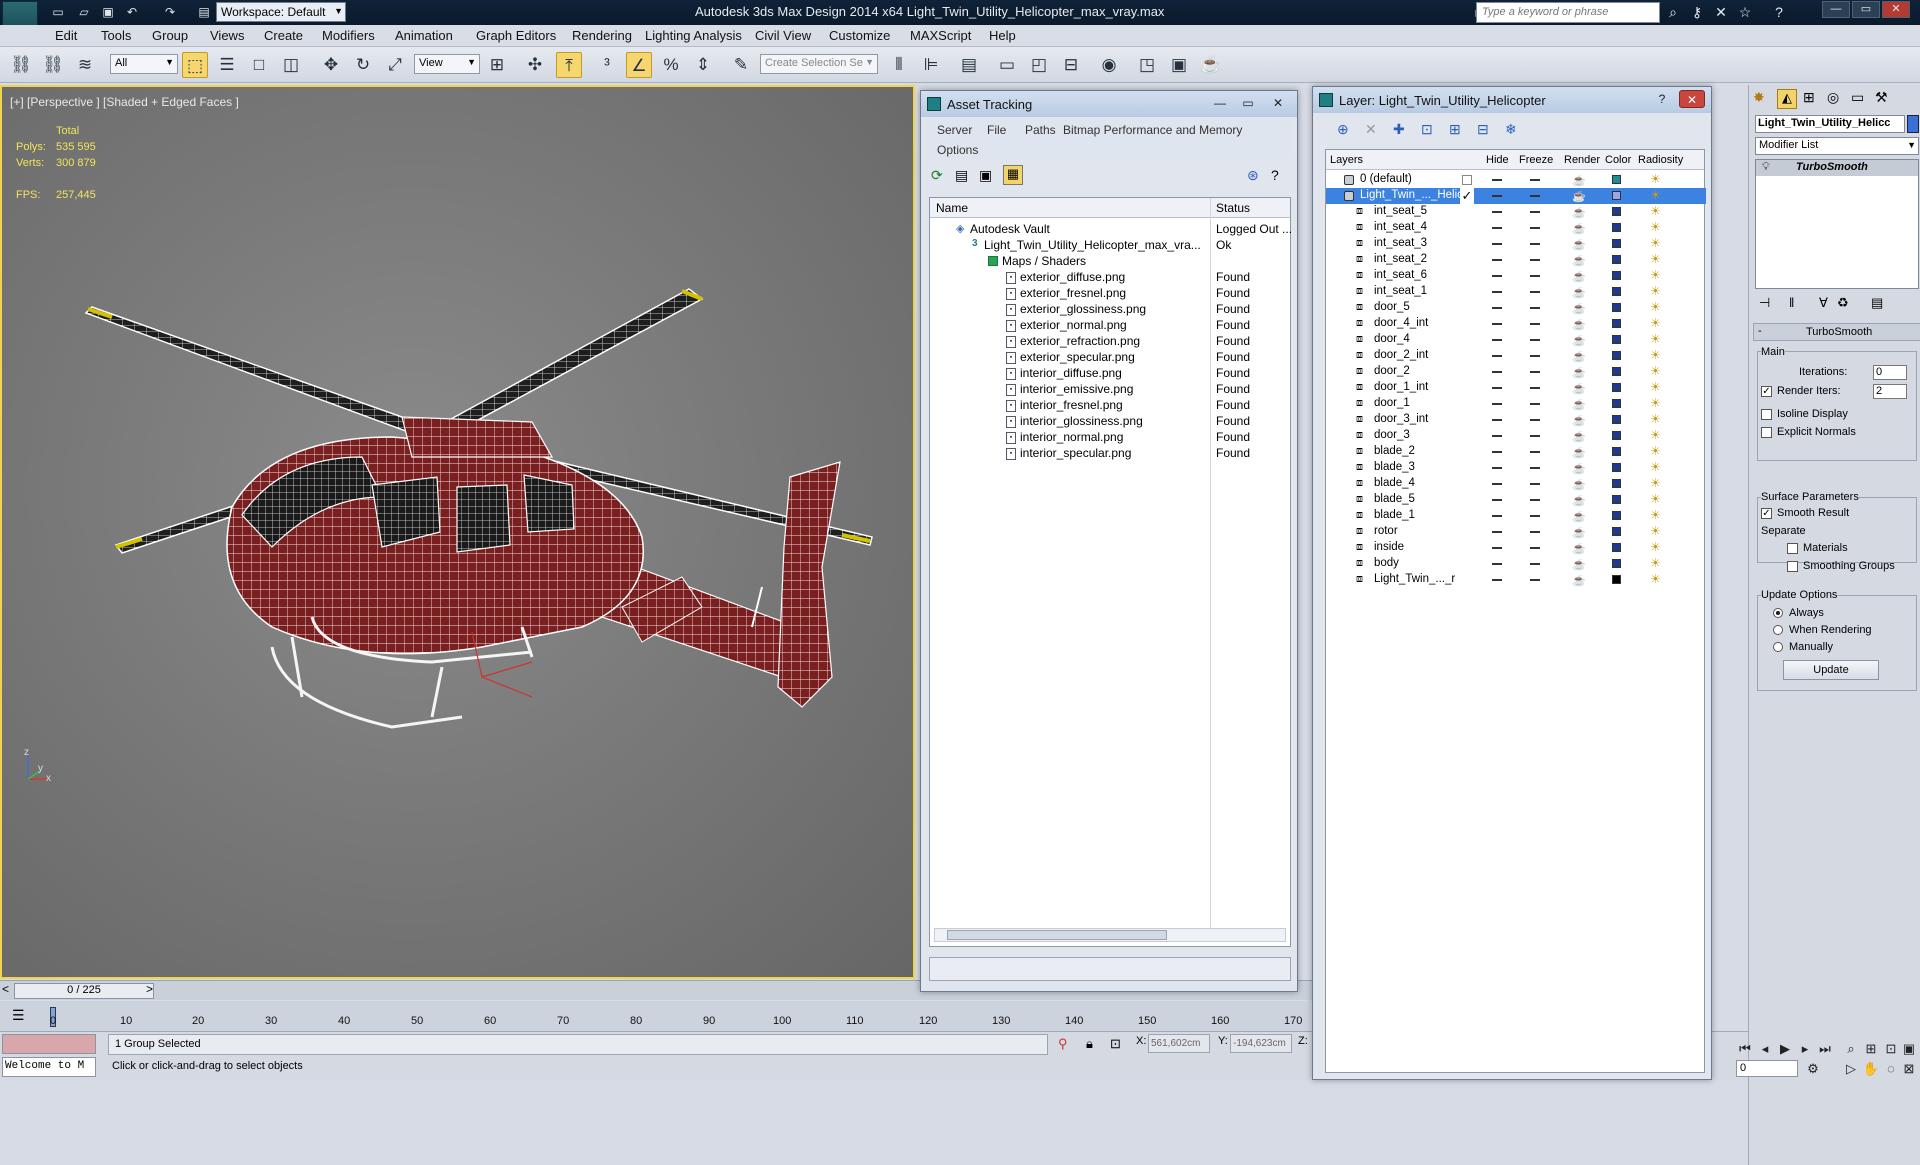  I want to click on layer-object-row: ⧈ door_1 ☕ ☀, so click(1516, 404).